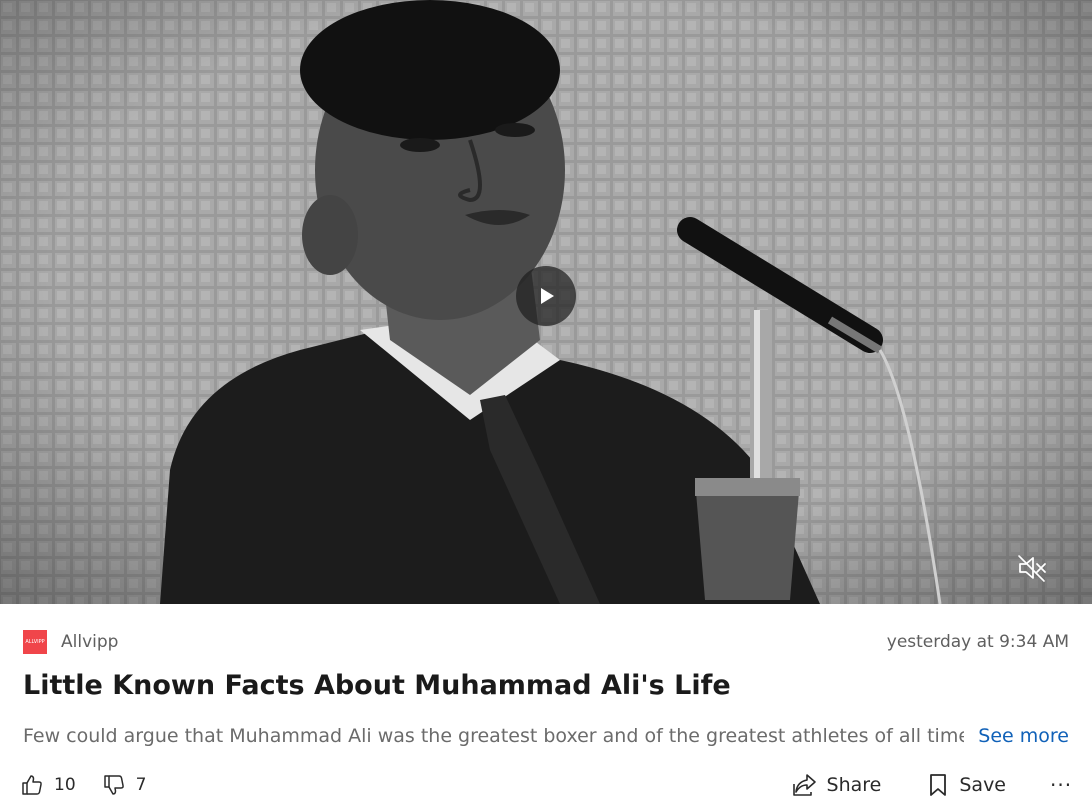  What do you see at coordinates (977, 642) in the screenshot?
I see `timestamp: yesterday at 9:34 AM` at bounding box center [977, 642].